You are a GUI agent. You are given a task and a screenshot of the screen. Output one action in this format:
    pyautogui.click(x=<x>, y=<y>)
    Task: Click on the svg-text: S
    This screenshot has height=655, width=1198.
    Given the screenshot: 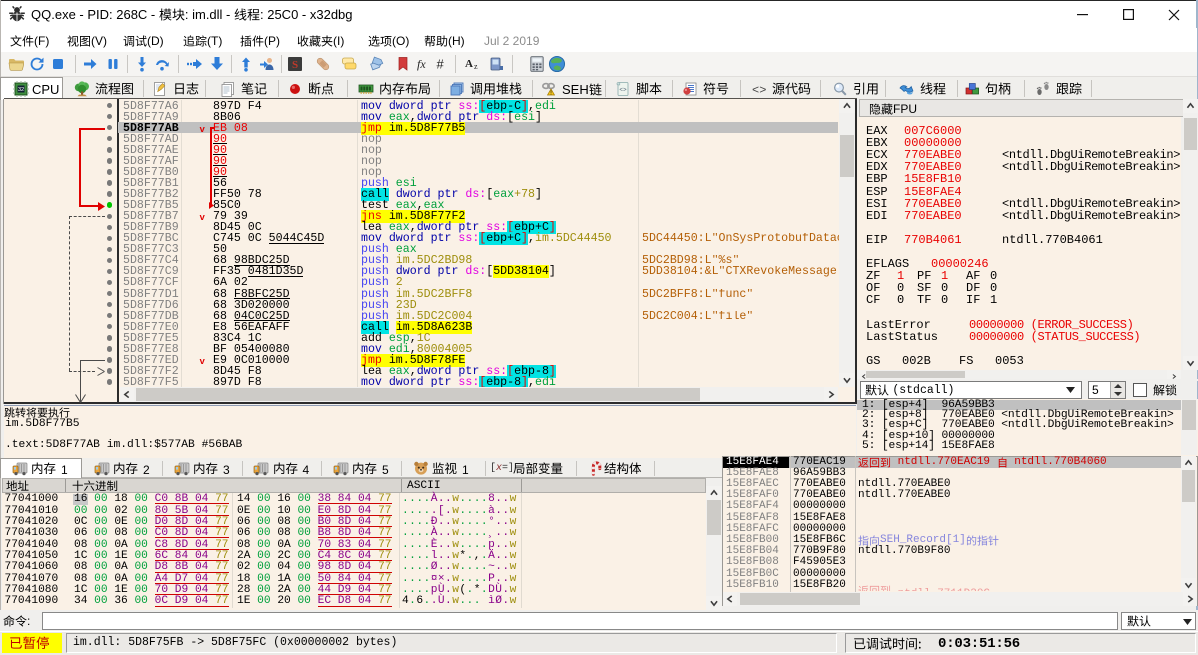 What is the action you would take?
    pyautogui.click(x=295, y=65)
    